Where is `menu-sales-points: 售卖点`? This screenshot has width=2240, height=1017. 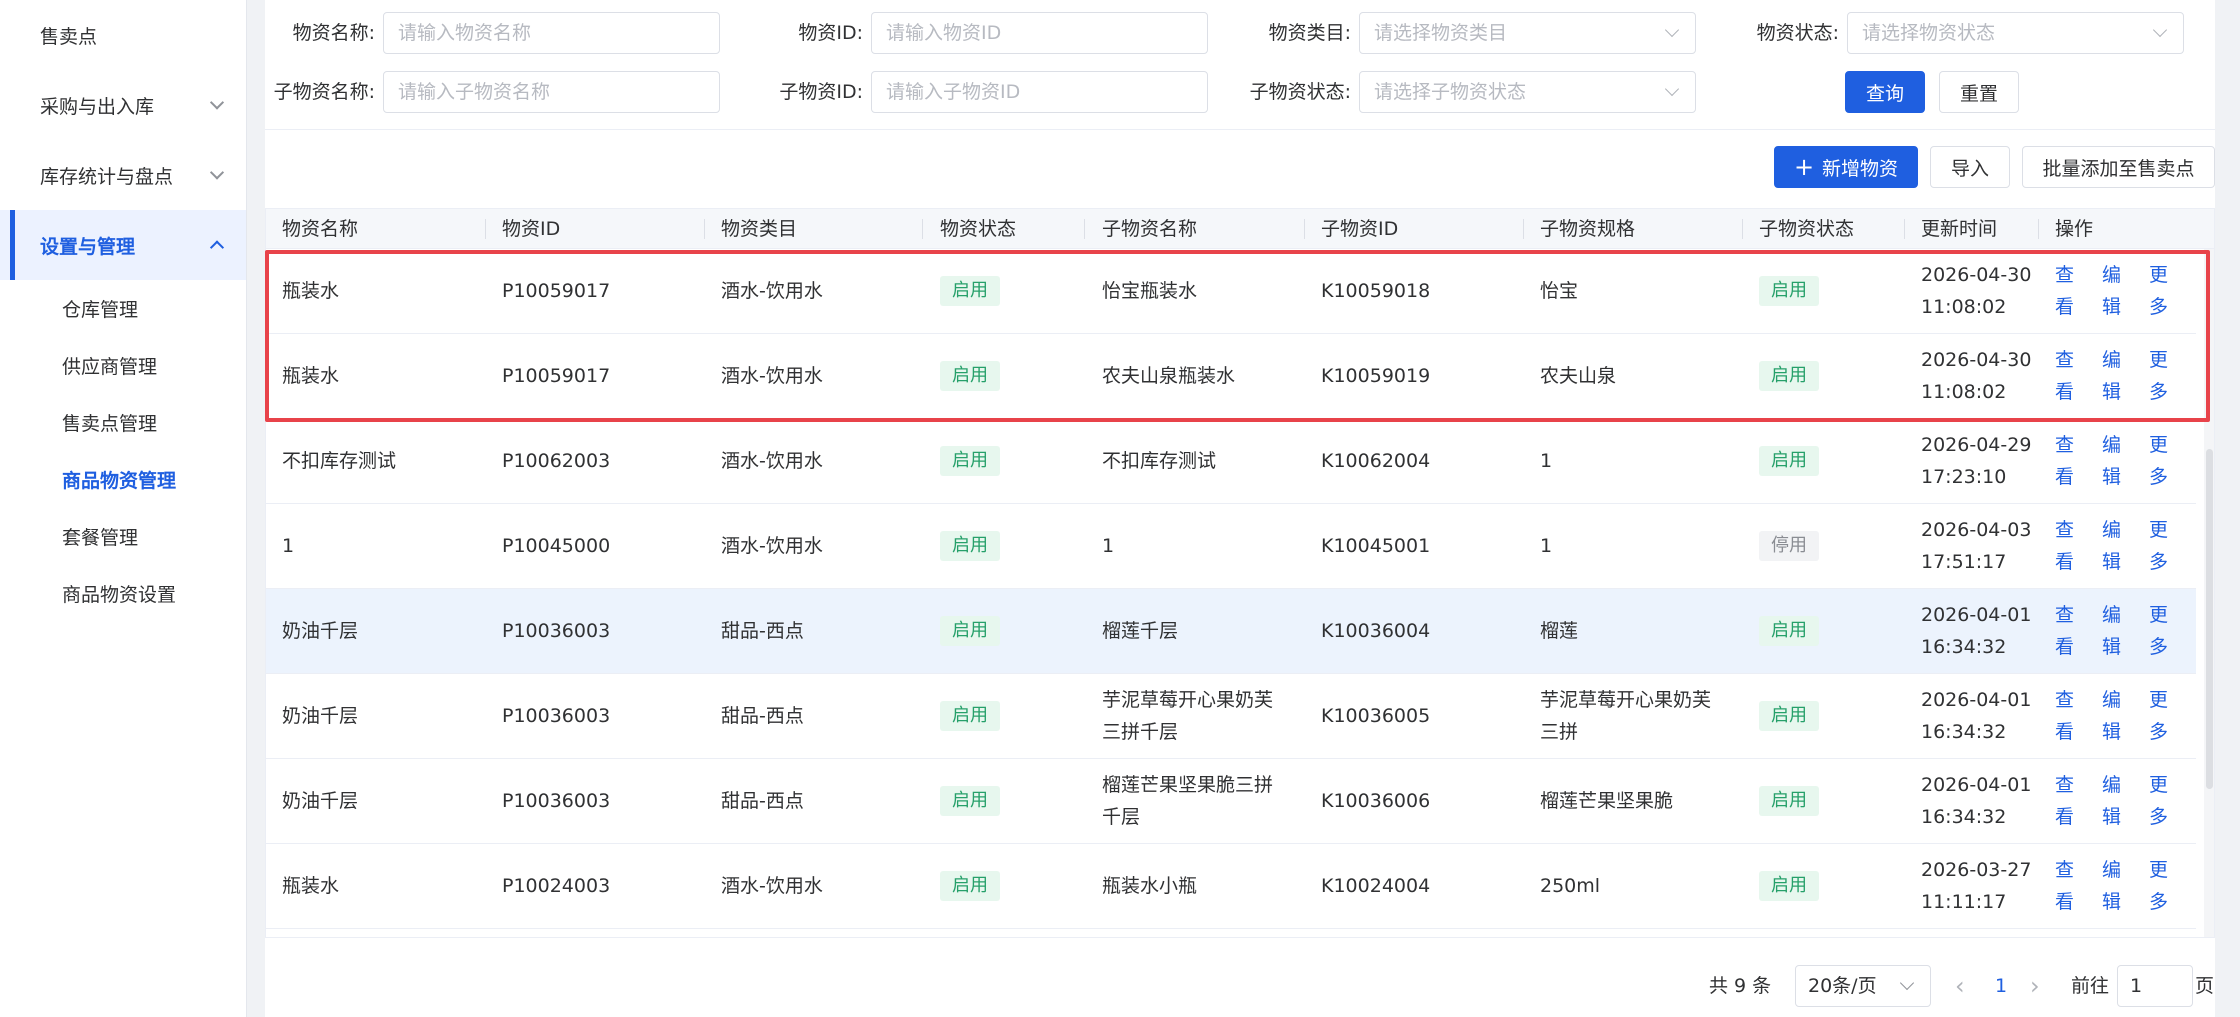 menu-sales-points: 售卖点 is located at coordinates (123, 35).